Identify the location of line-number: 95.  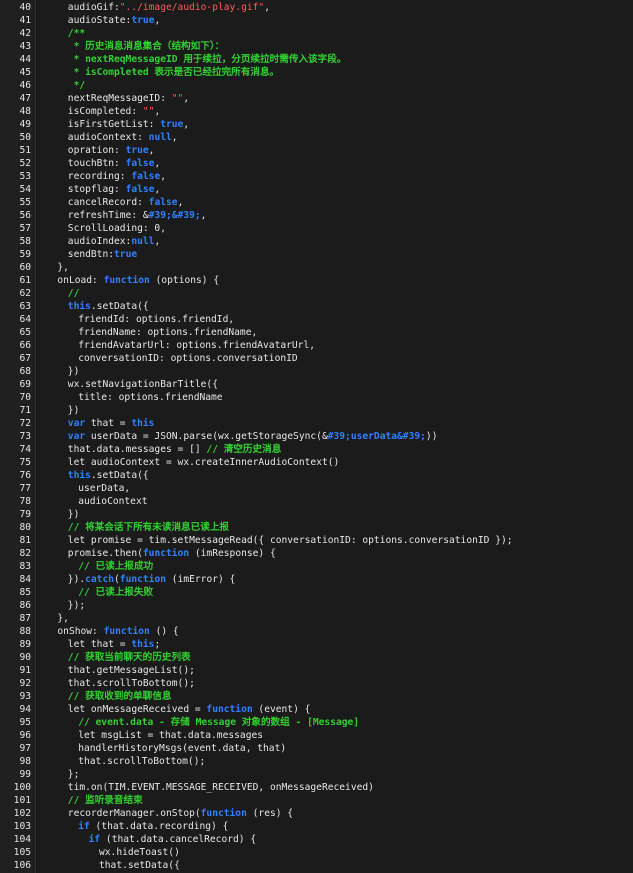
(25, 722).